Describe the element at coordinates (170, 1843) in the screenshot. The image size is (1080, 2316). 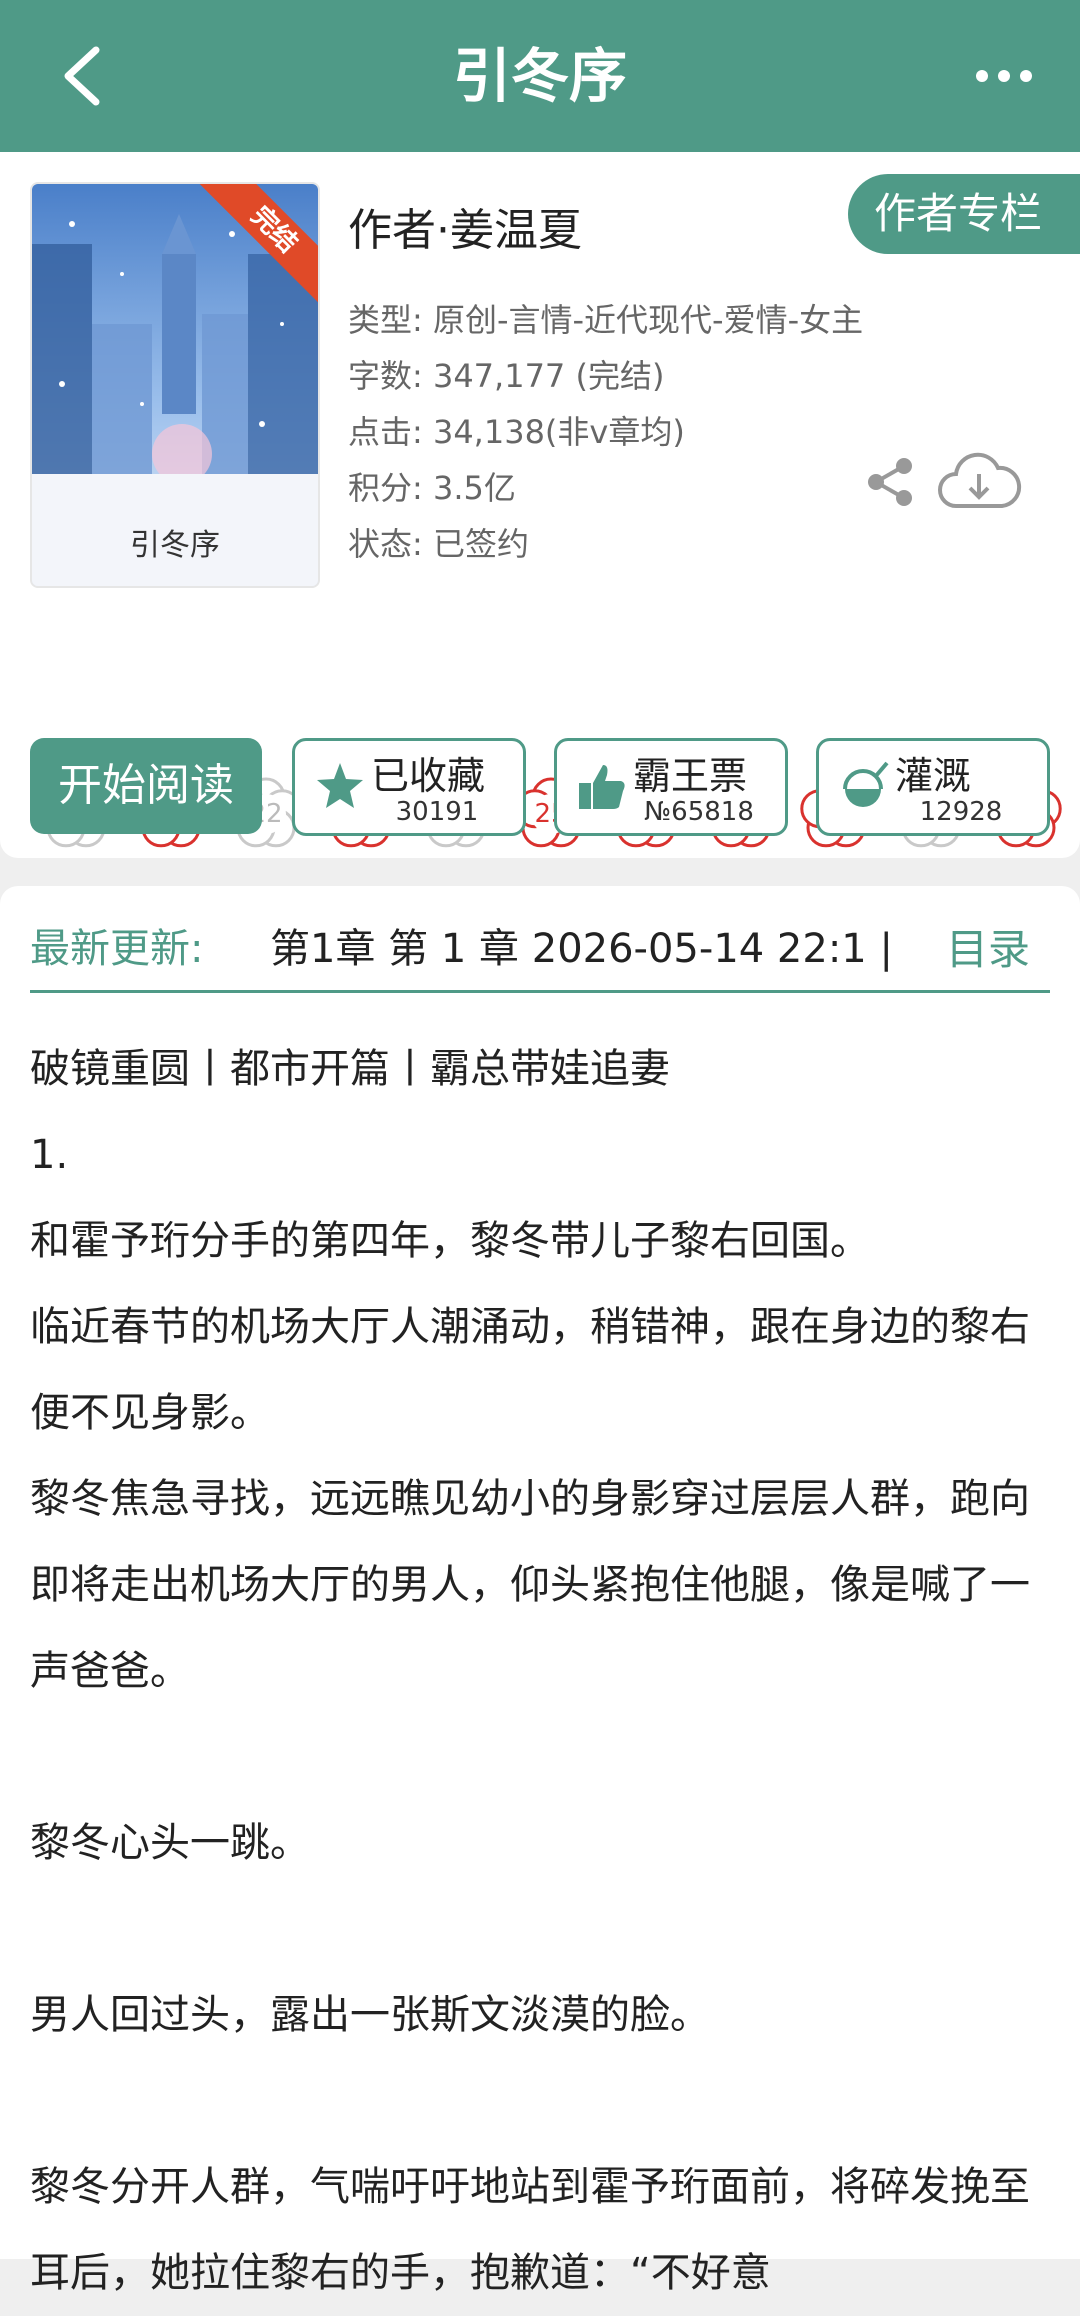
I see `synopsis-paragraph: 黎冬心头一跳。` at that location.